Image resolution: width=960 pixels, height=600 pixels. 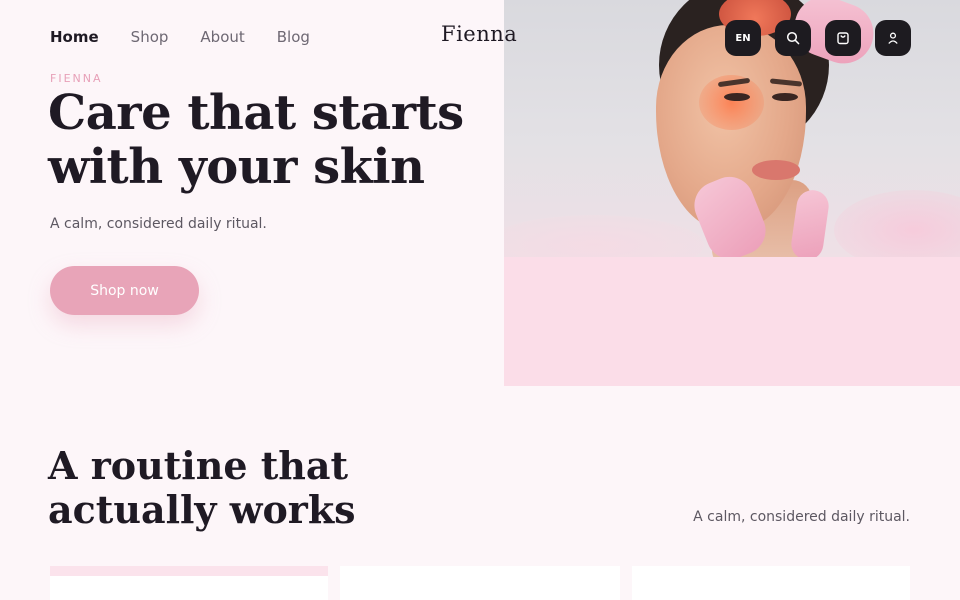 What do you see at coordinates (479, 34) in the screenshot?
I see `brand-logo: Fienna` at bounding box center [479, 34].